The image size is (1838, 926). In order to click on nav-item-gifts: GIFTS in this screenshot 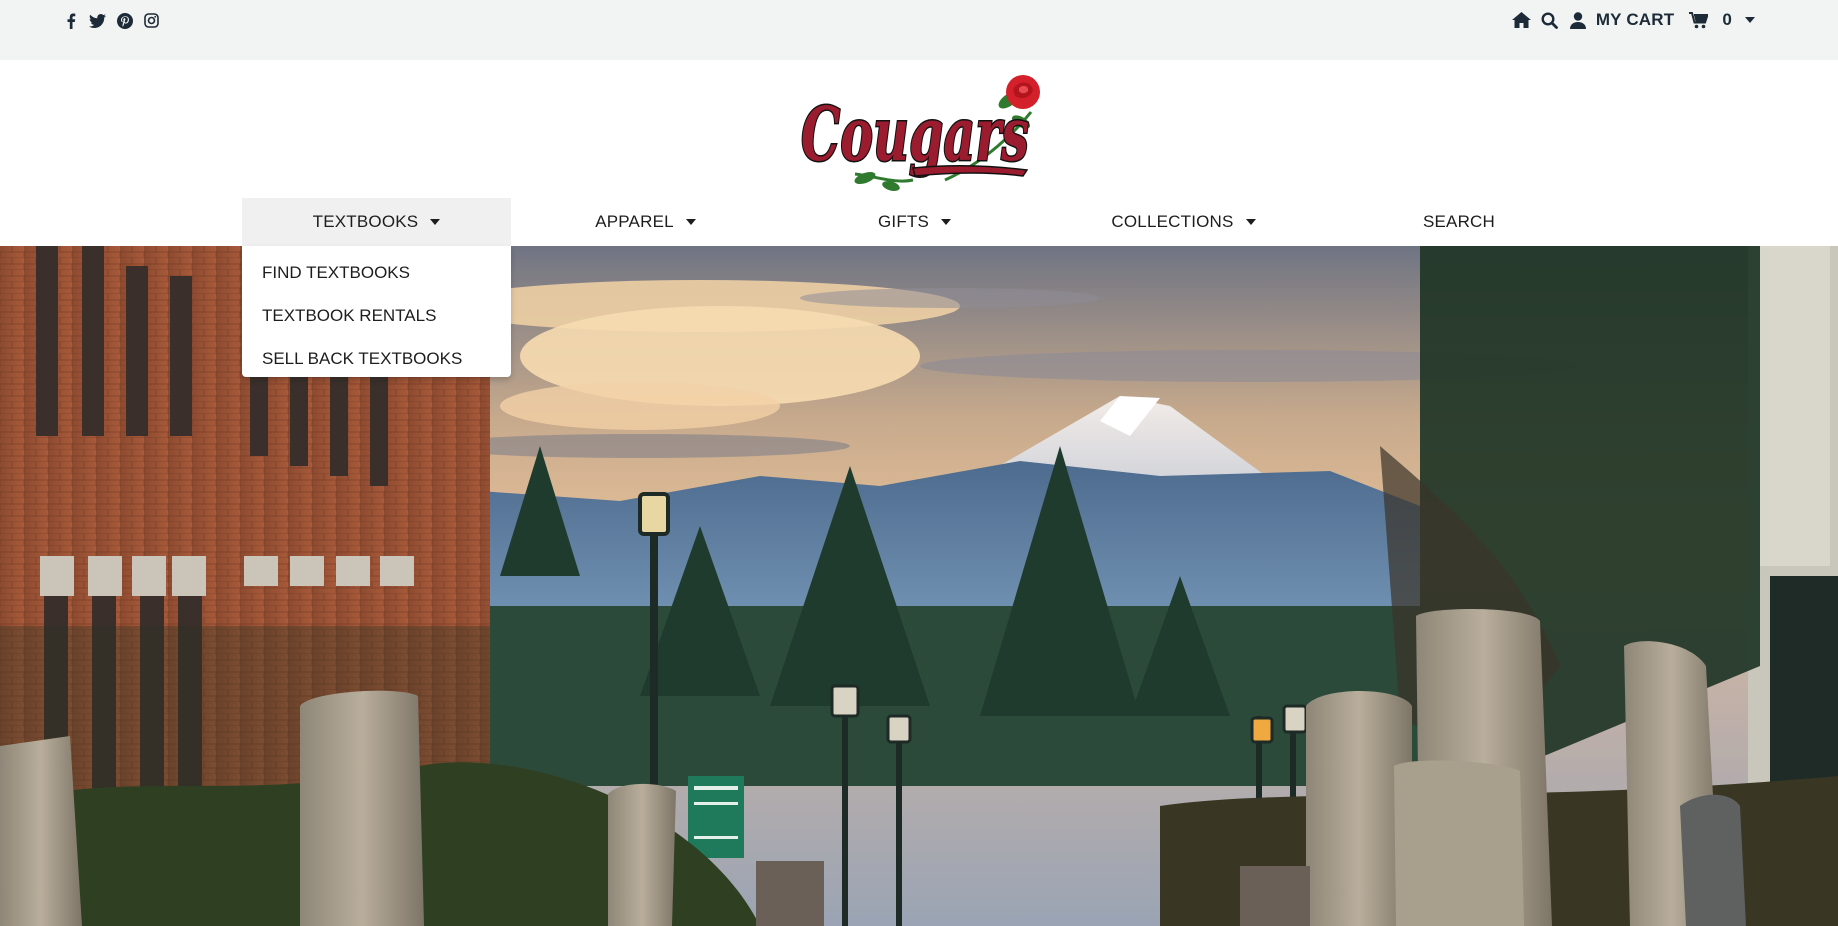, I will do `click(914, 222)`.